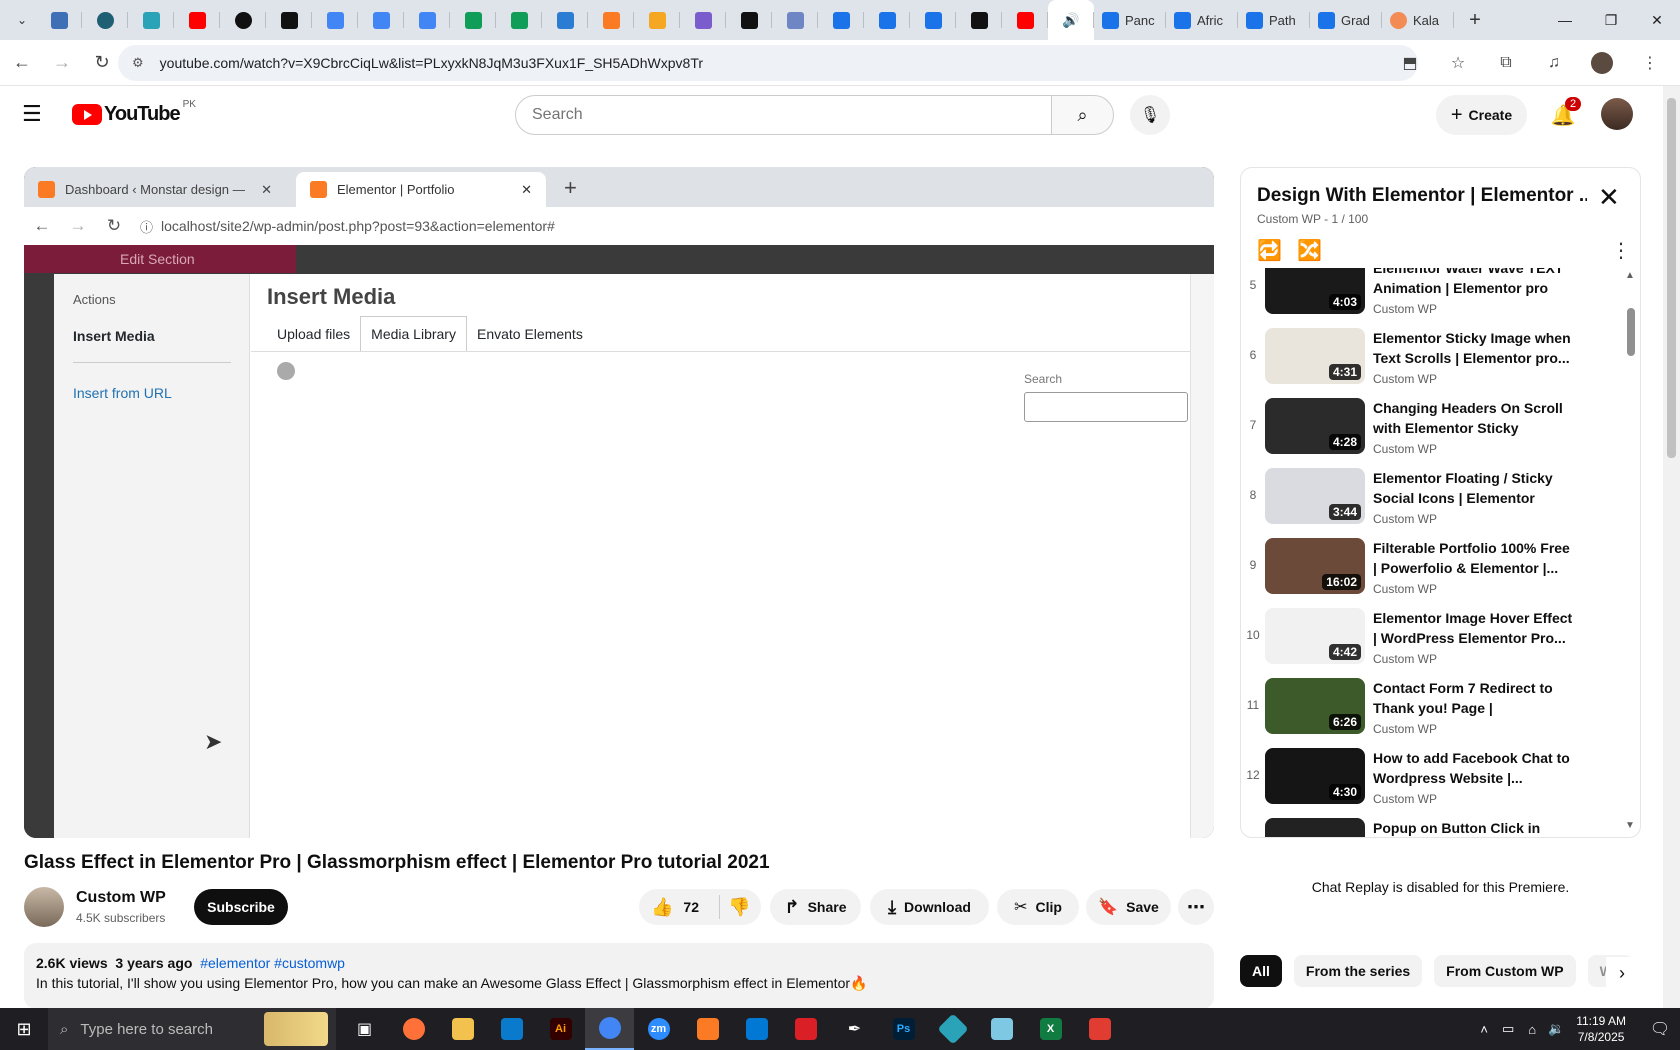  What do you see at coordinates (22, 20) in the screenshot?
I see `tab-search-icon: ⌄` at bounding box center [22, 20].